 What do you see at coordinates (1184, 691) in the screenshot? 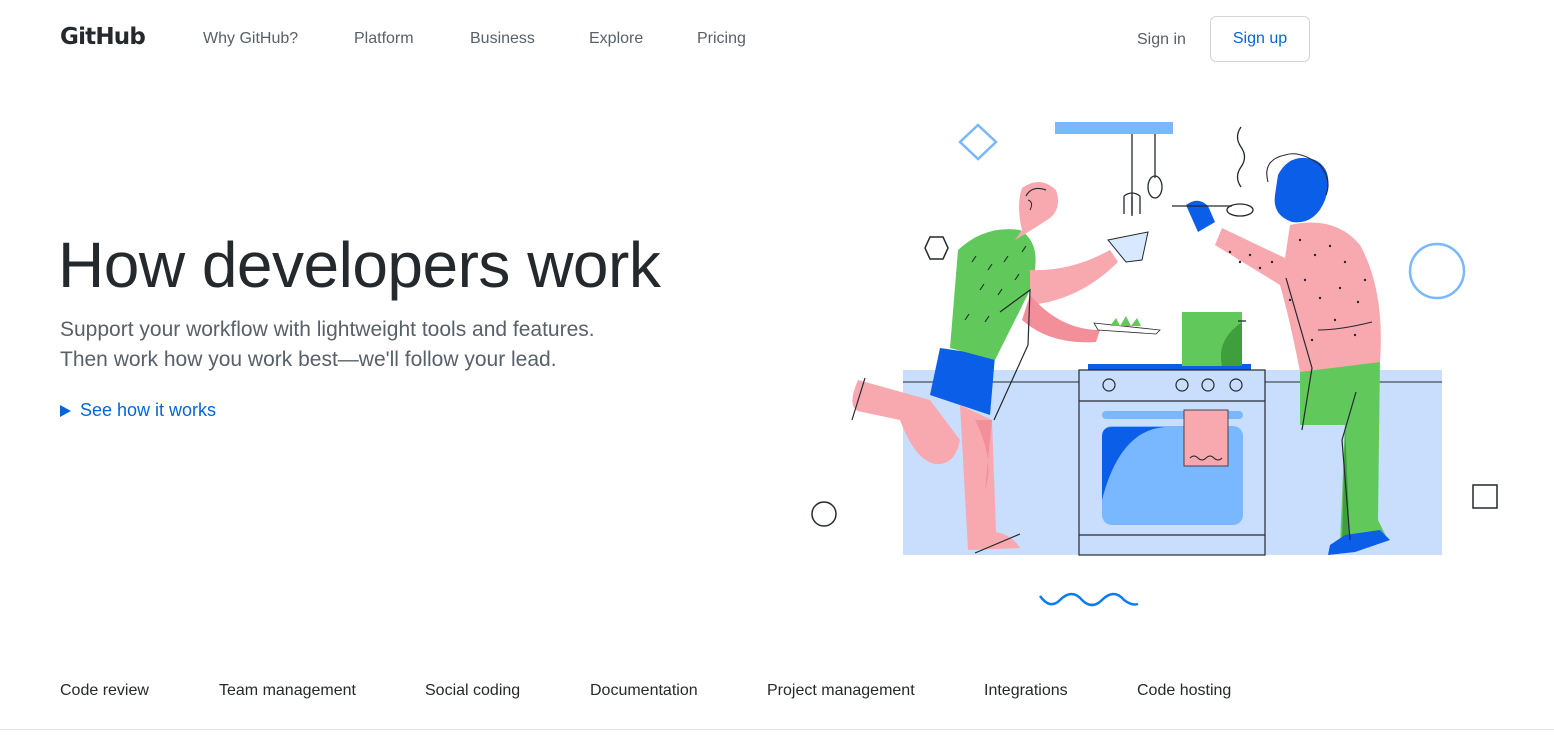
I see `tab-code-hosting: Code hosting` at bounding box center [1184, 691].